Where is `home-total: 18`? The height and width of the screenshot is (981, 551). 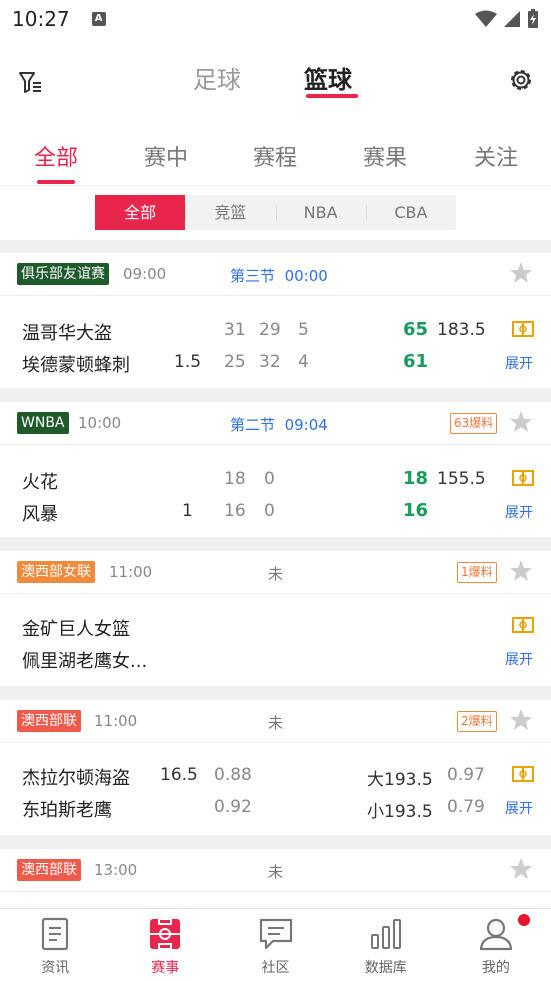
home-total: 18 is located at coordinates (416, 478).